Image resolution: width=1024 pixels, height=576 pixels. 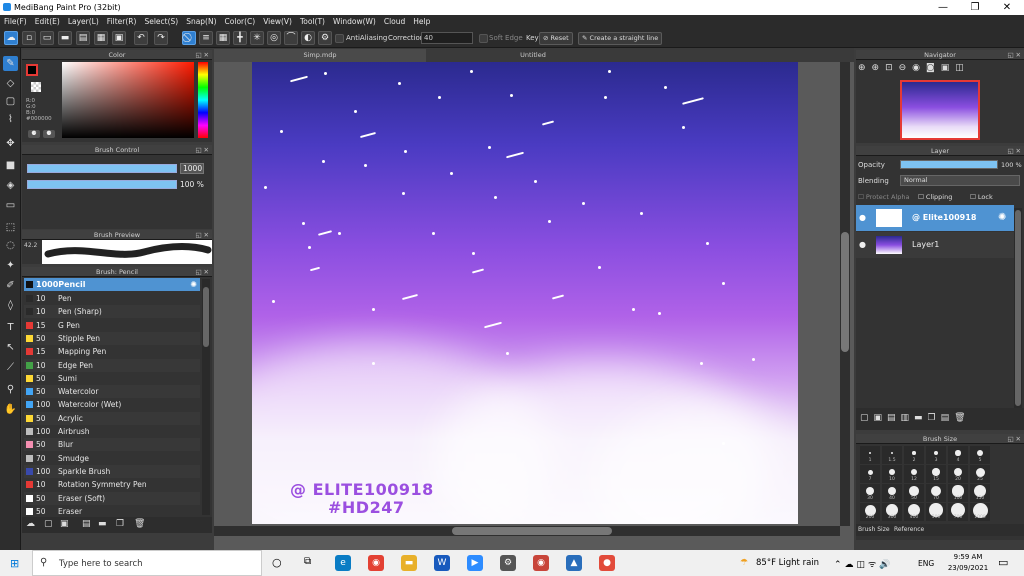 What do you see at coordinates (312, 21) in the screenshot?
I see `menu-tool: Tool(T)` at bounding box center [312, 21].